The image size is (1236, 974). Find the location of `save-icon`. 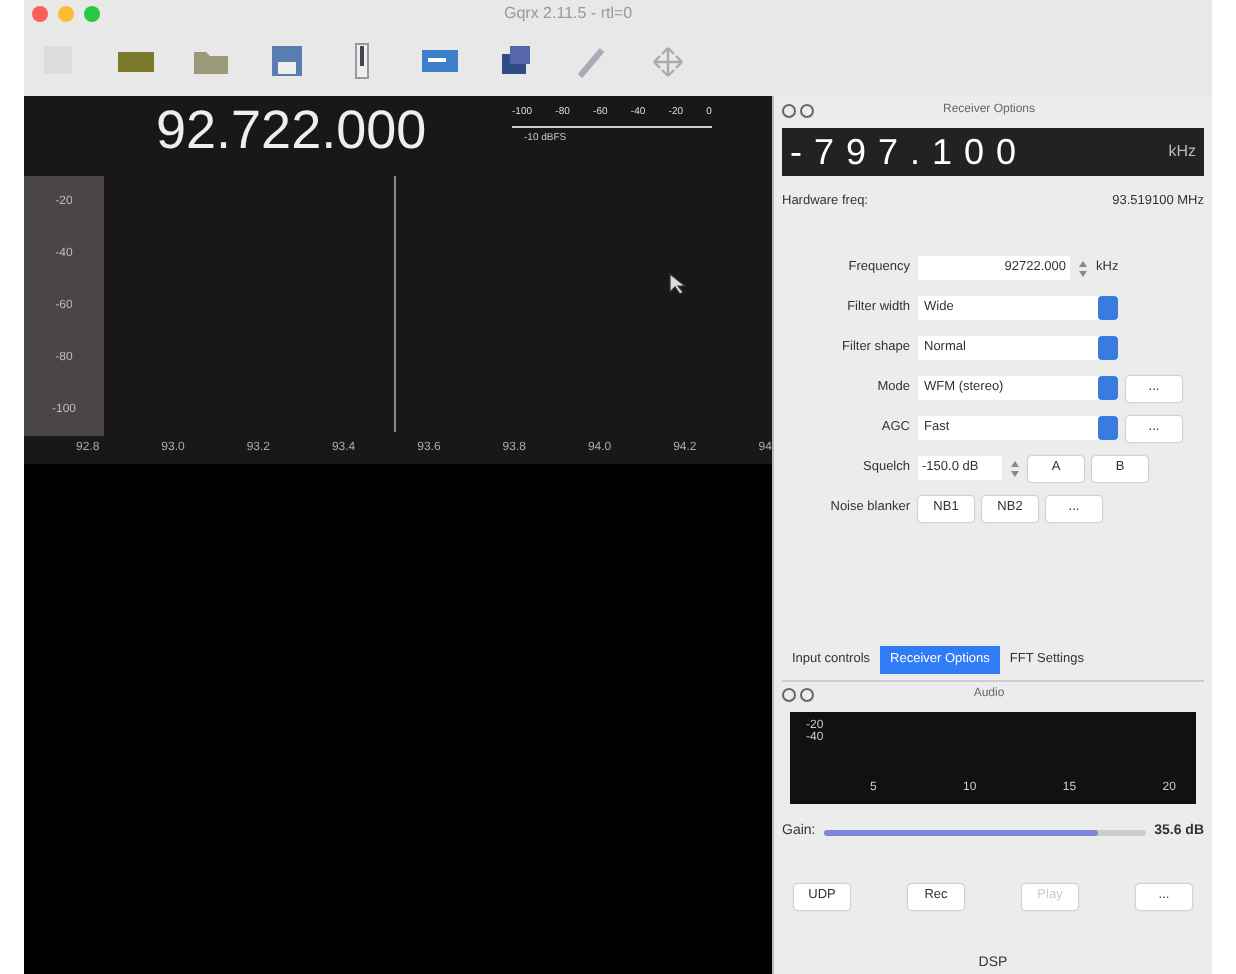

save-icon is located at coordinates (288, 62).